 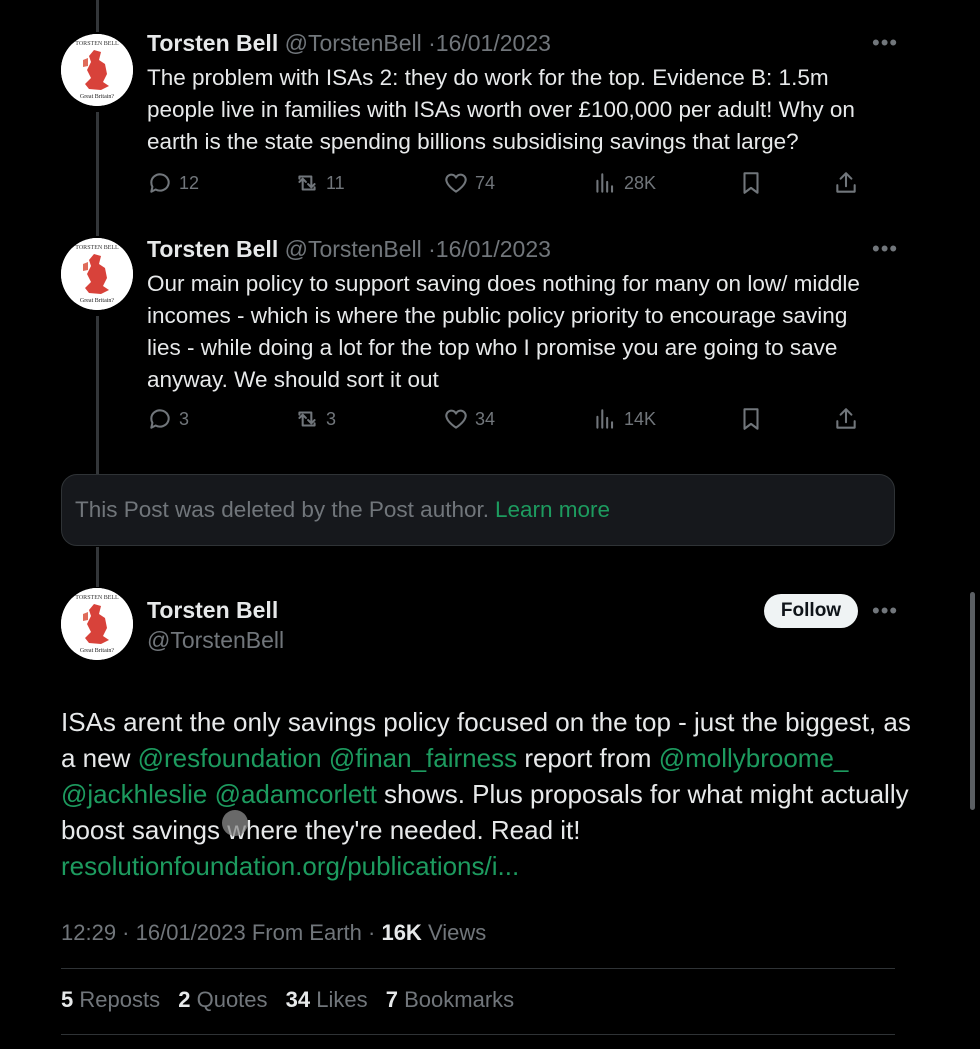 I want to click on repost-count: 11, so click(x=335, y=182).